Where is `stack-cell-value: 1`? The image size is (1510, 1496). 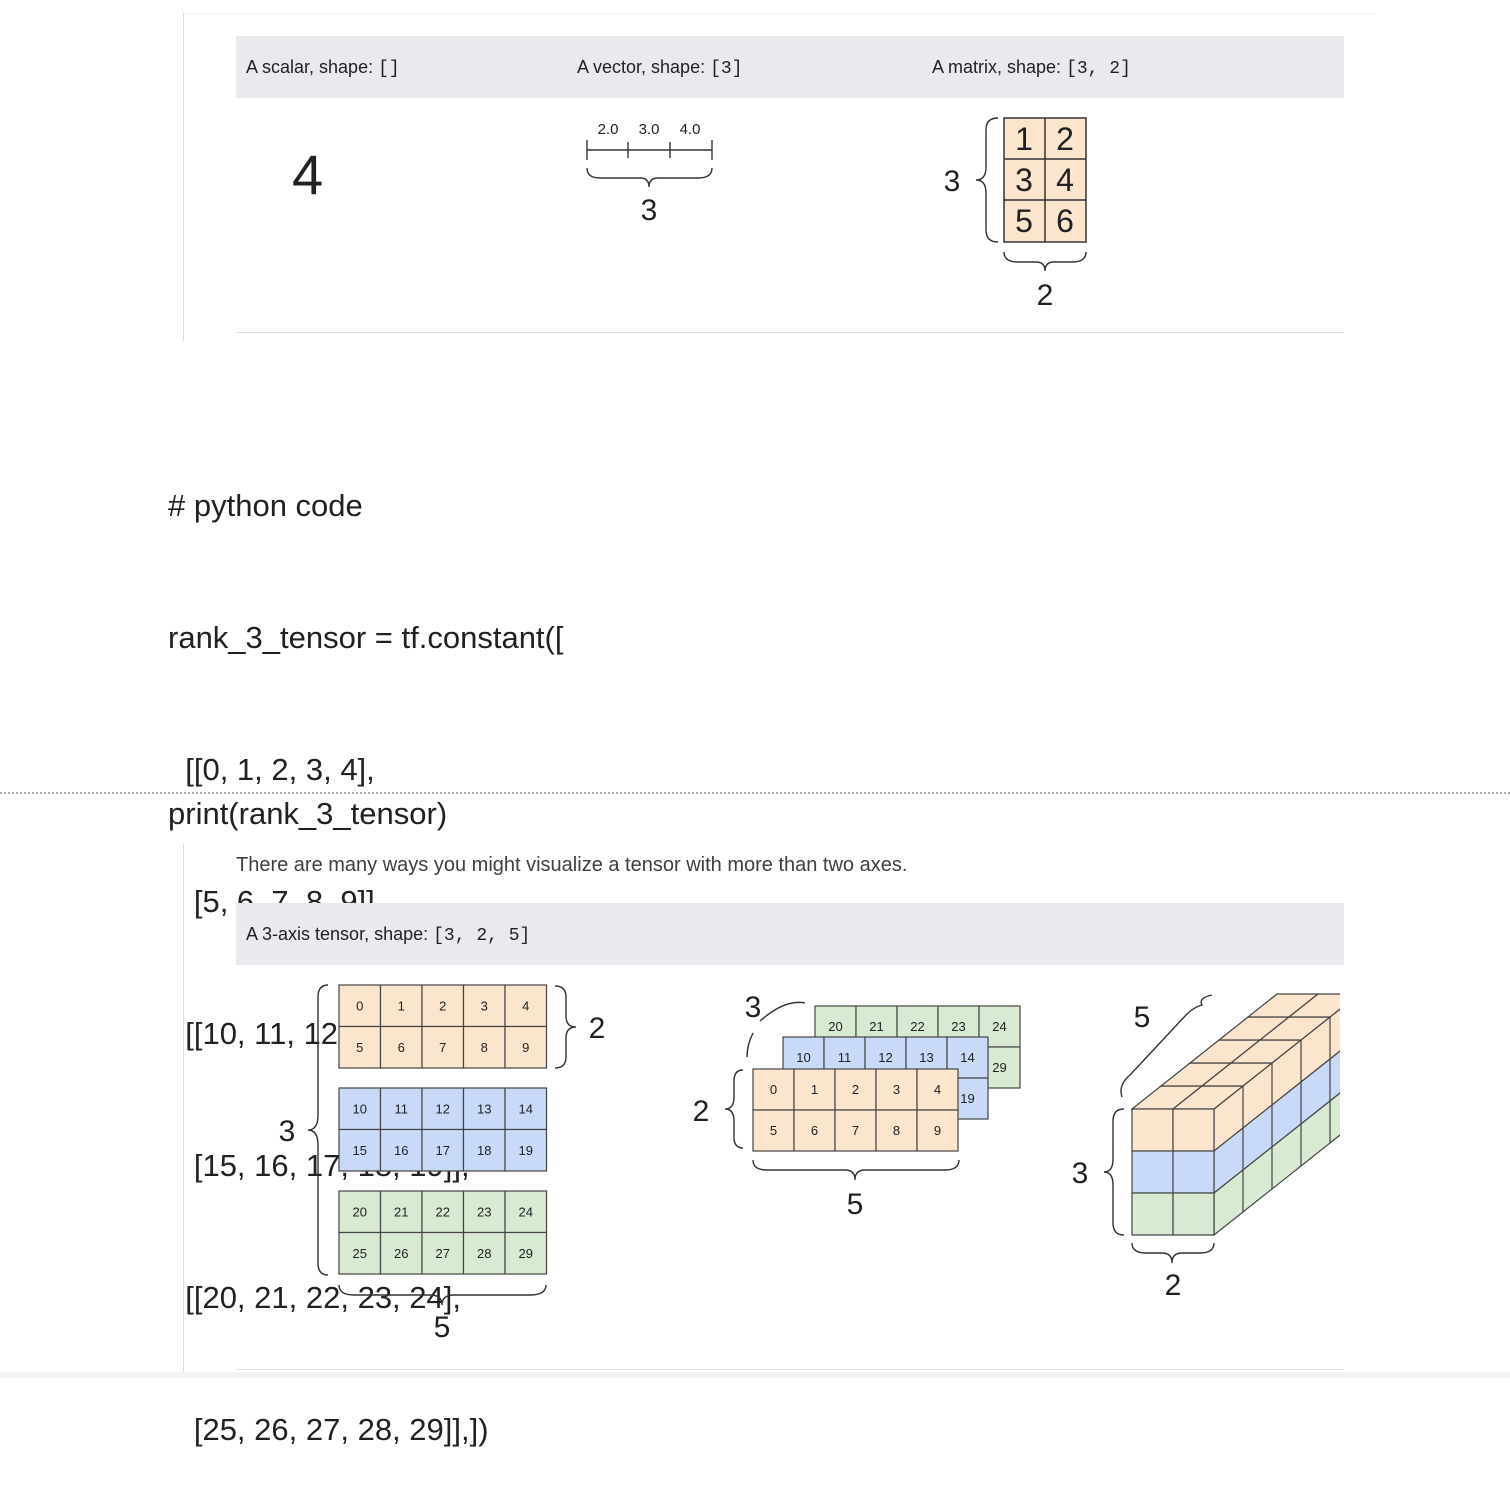 stack-cell-value: 1 is located at coordinates (401, 1005).